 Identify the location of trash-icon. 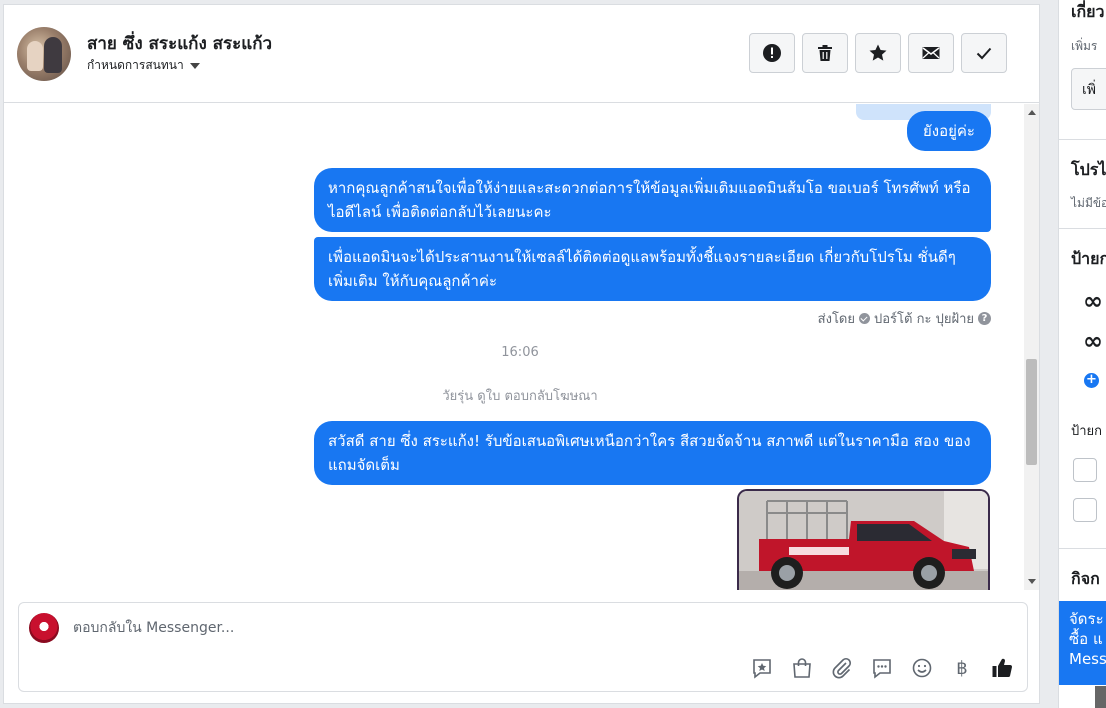
(825, 53).